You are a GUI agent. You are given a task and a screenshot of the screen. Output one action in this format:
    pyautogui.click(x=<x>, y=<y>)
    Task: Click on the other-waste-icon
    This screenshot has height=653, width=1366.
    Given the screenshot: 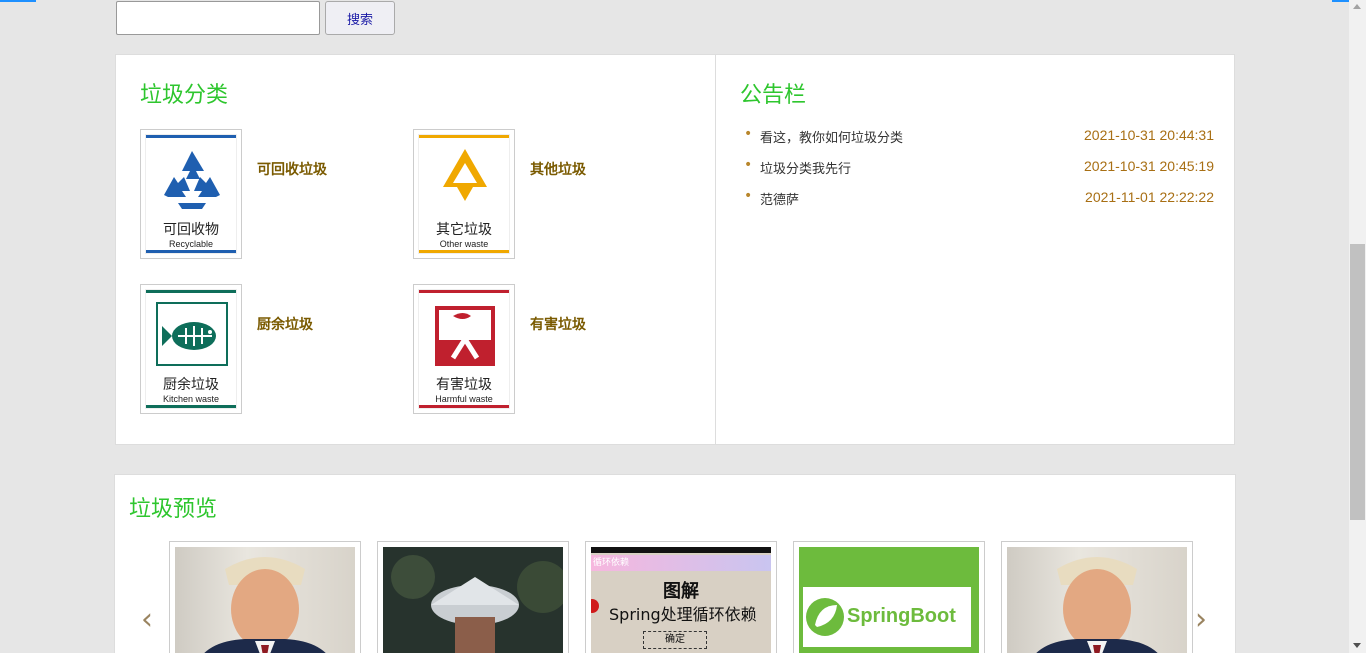 What is the action you would take?
    pyautogui.click(x=465, y=175)
    